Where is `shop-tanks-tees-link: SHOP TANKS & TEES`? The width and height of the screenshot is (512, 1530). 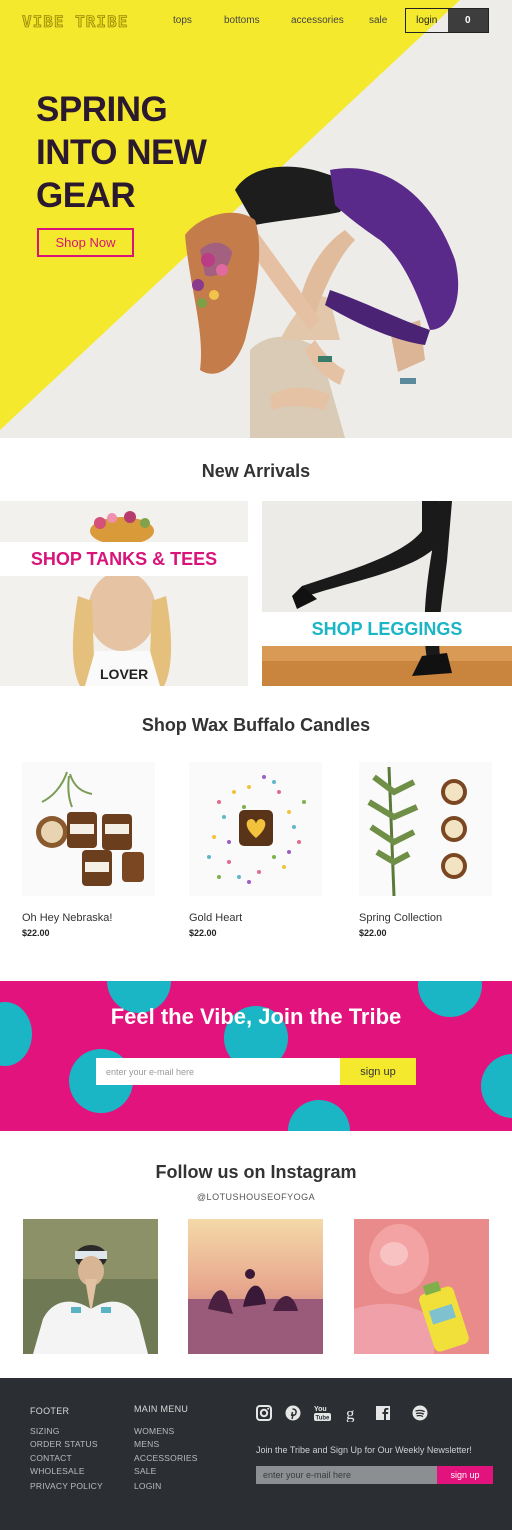
shop-tanks-tees-link: SHOP TANKS & TEES is located at coordinates (124, 559).